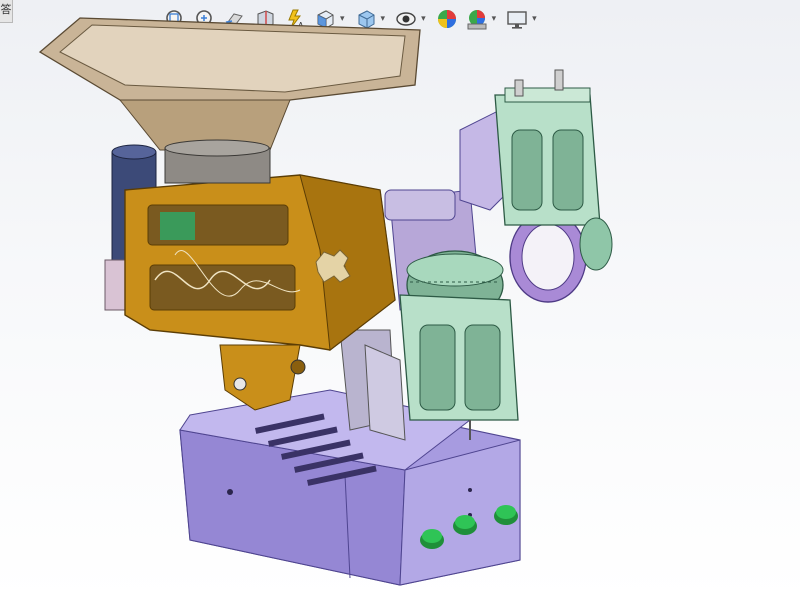 This screenshot has height=600, width=800. What do you see at coordinates (596, 244) in the screenshot?
I see `upper-pulley` at bounding box center [596, 244].